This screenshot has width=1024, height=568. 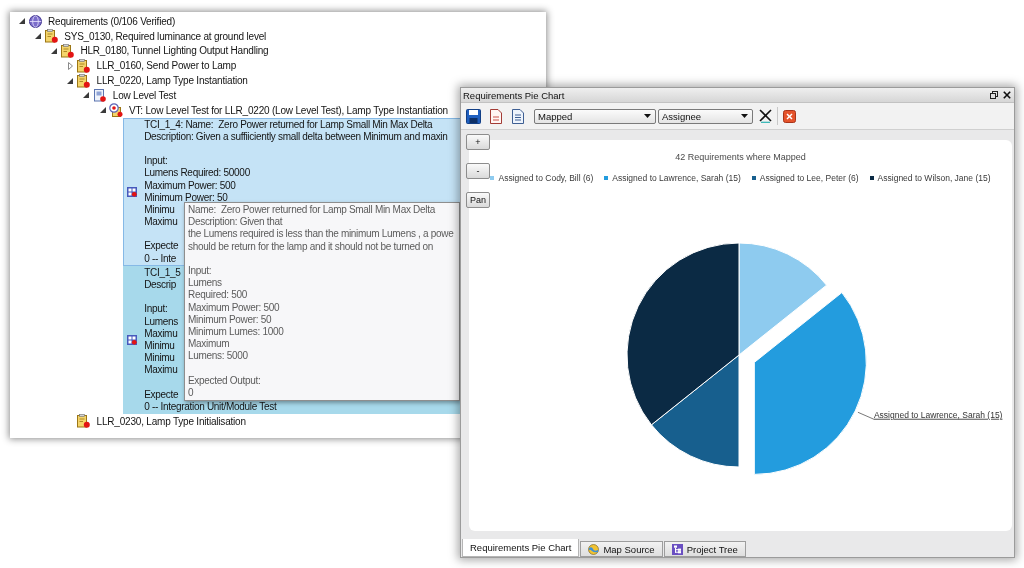 I want to click on chart-title: 42 Requirements where Mapped, so click(x=740, y=157).